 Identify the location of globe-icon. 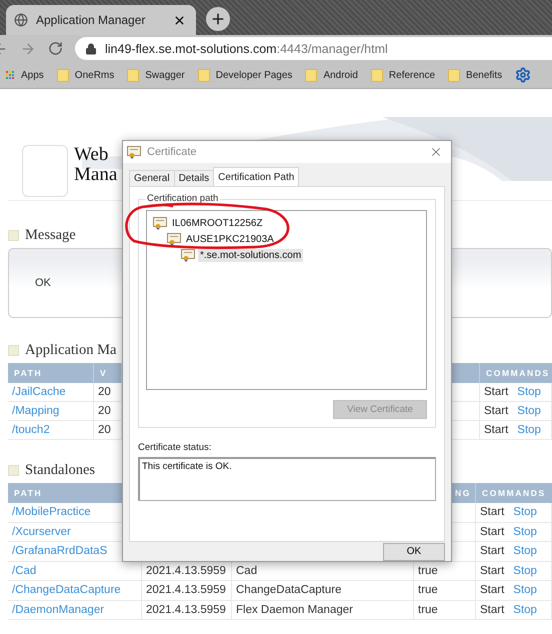
(21, 20).